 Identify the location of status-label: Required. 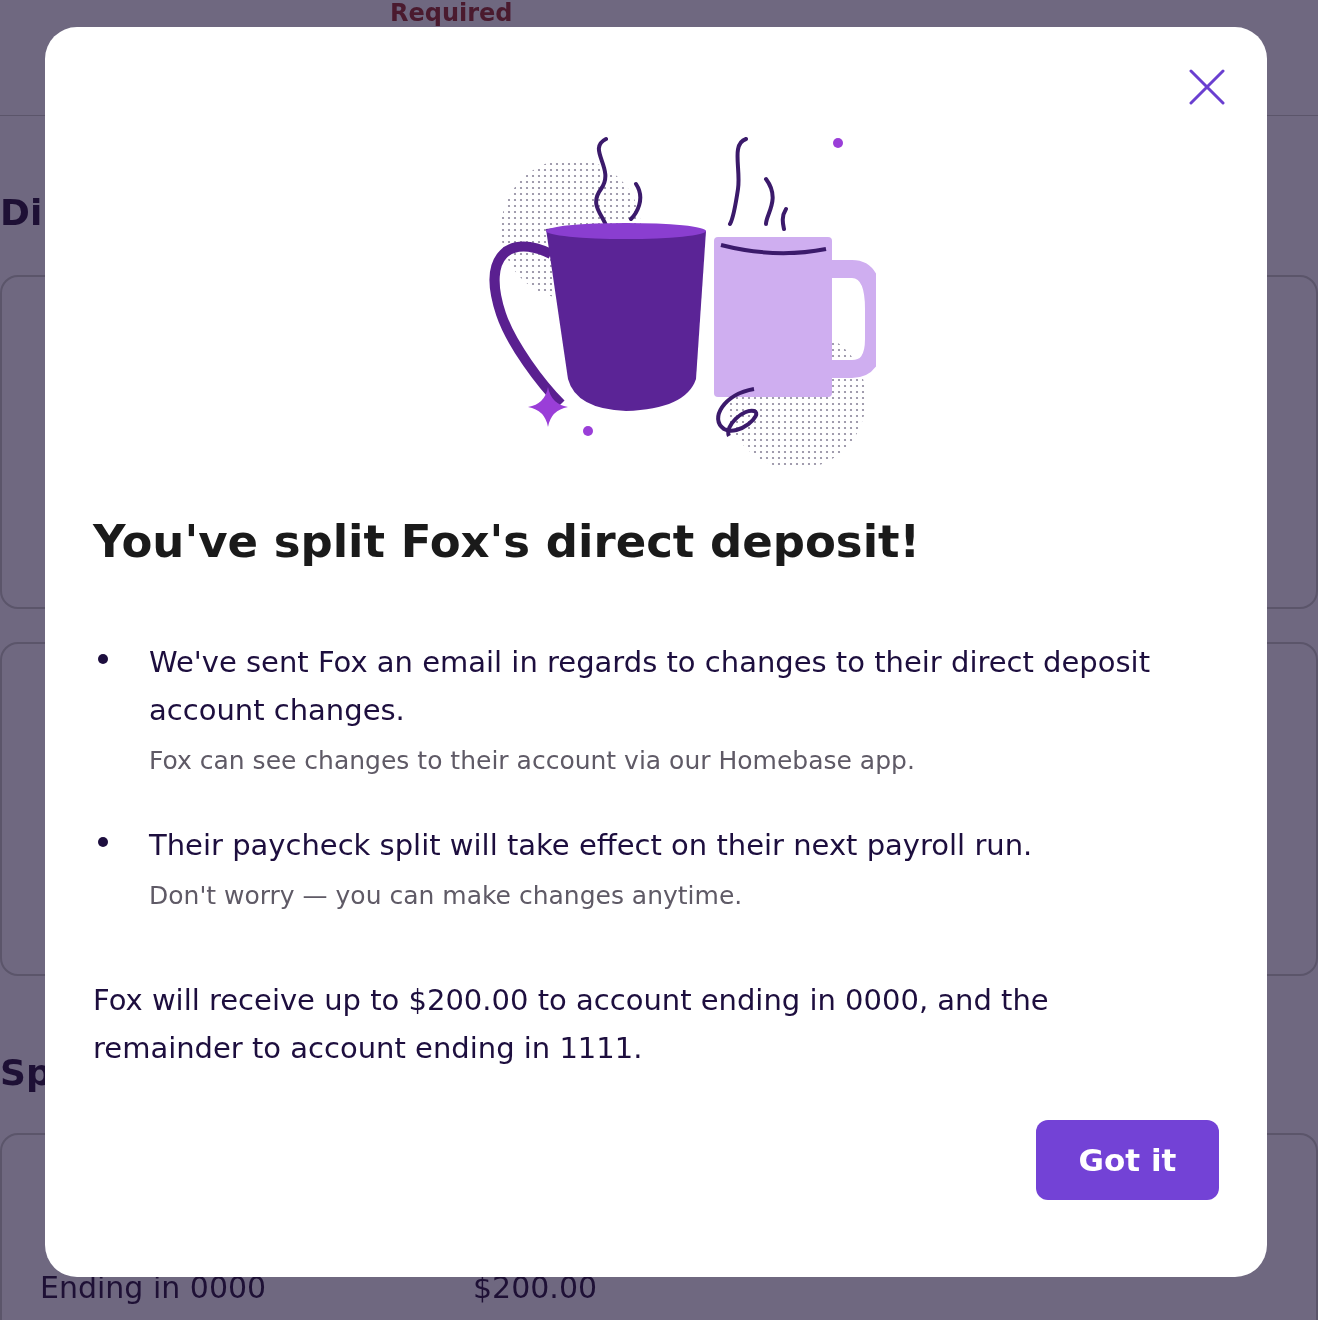
(451, 13).